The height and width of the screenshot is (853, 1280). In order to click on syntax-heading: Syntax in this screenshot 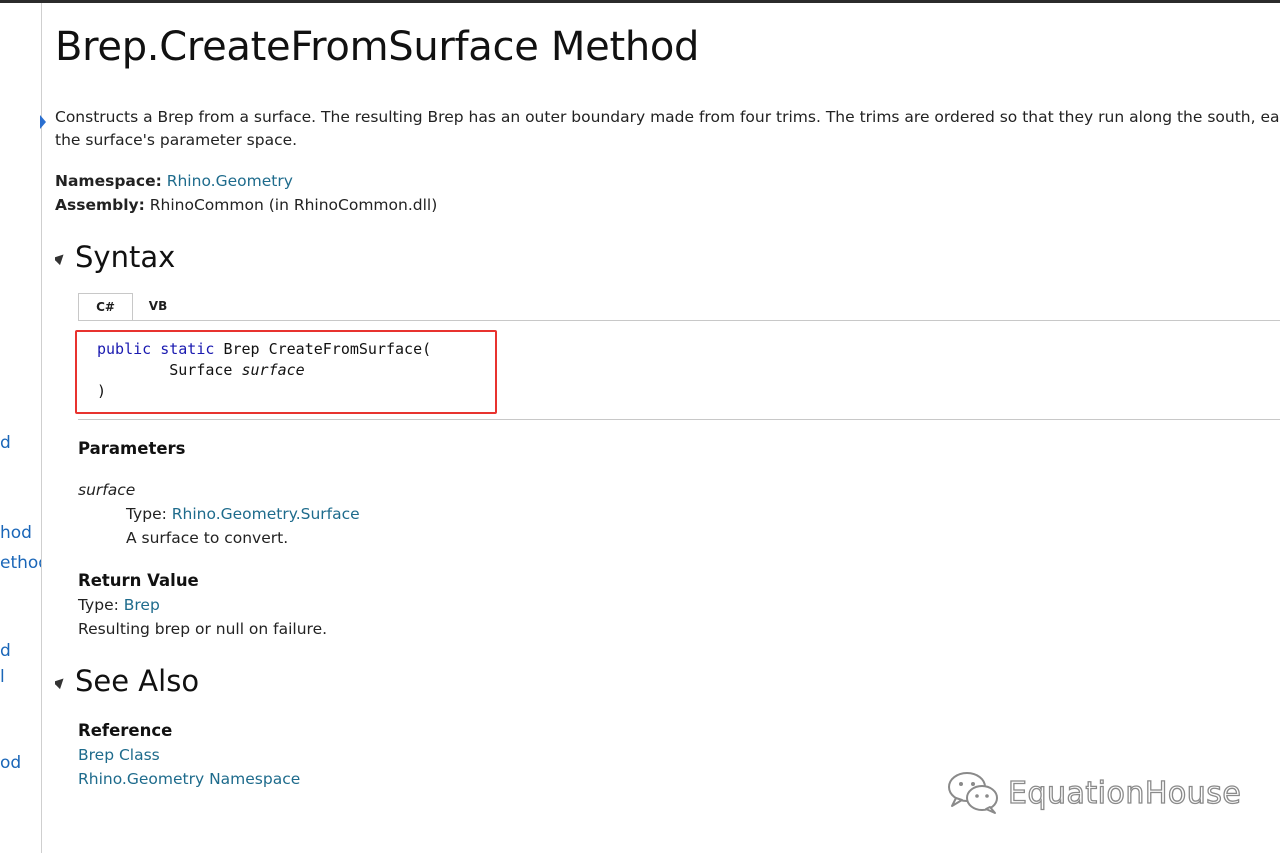, I will do `click(125, 257)`.